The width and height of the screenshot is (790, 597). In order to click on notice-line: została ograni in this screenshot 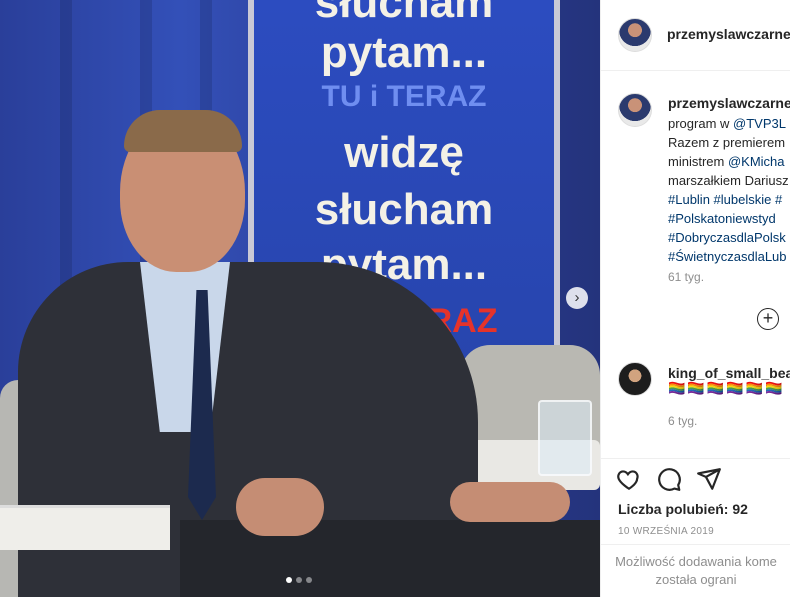, I will do `click(696, 579)`.